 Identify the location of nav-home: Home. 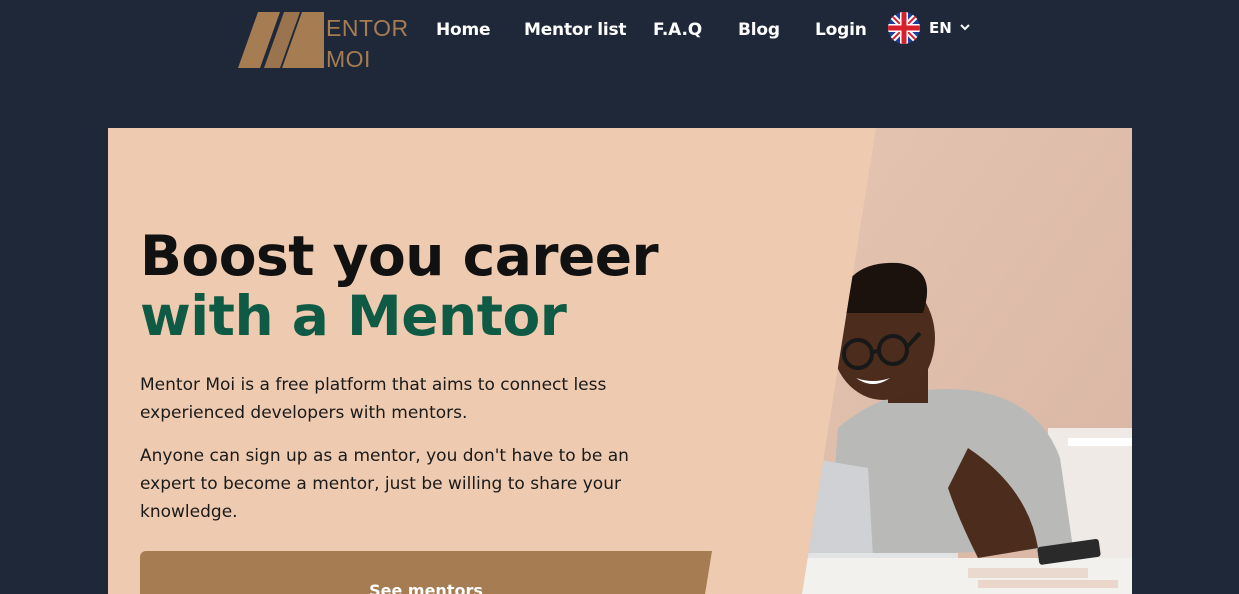
(463, 30).